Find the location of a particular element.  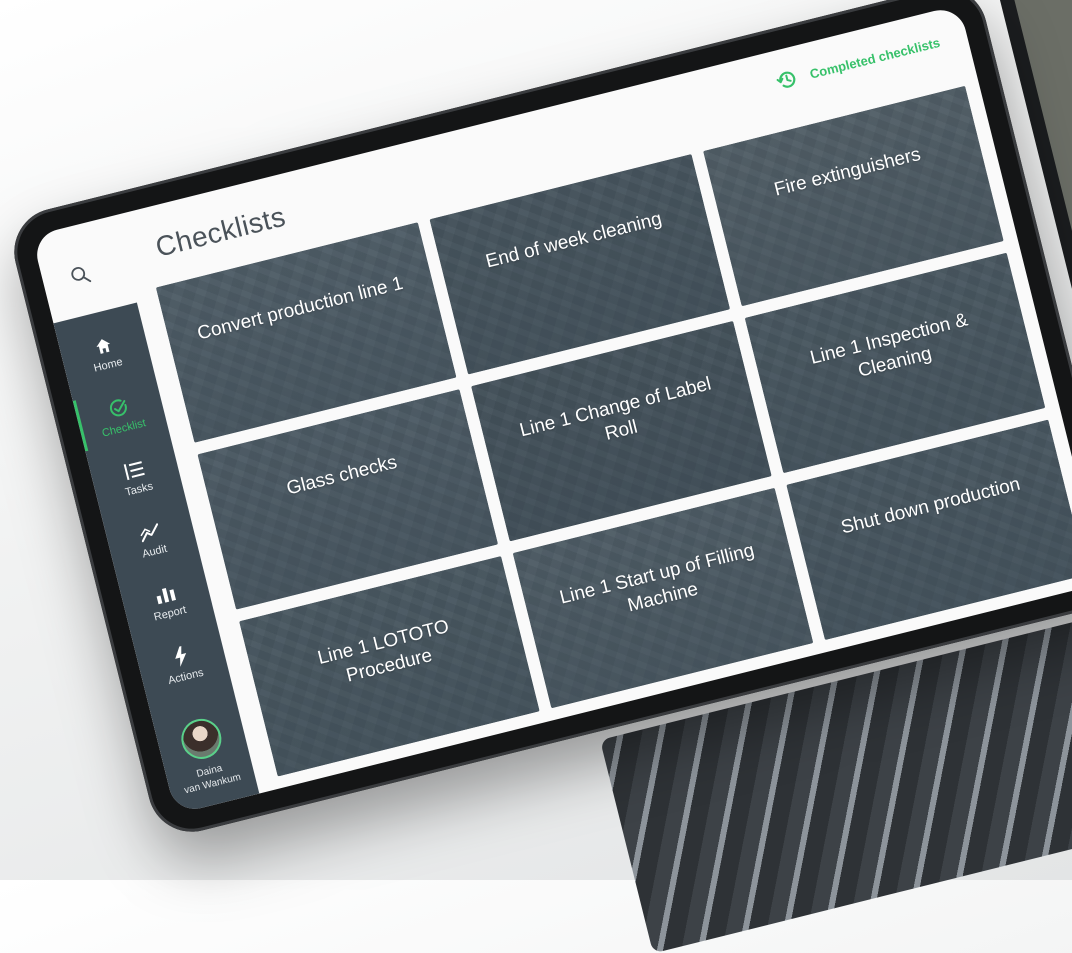

sidebar-item-label: Tasks is located at coordinates (139, 489).